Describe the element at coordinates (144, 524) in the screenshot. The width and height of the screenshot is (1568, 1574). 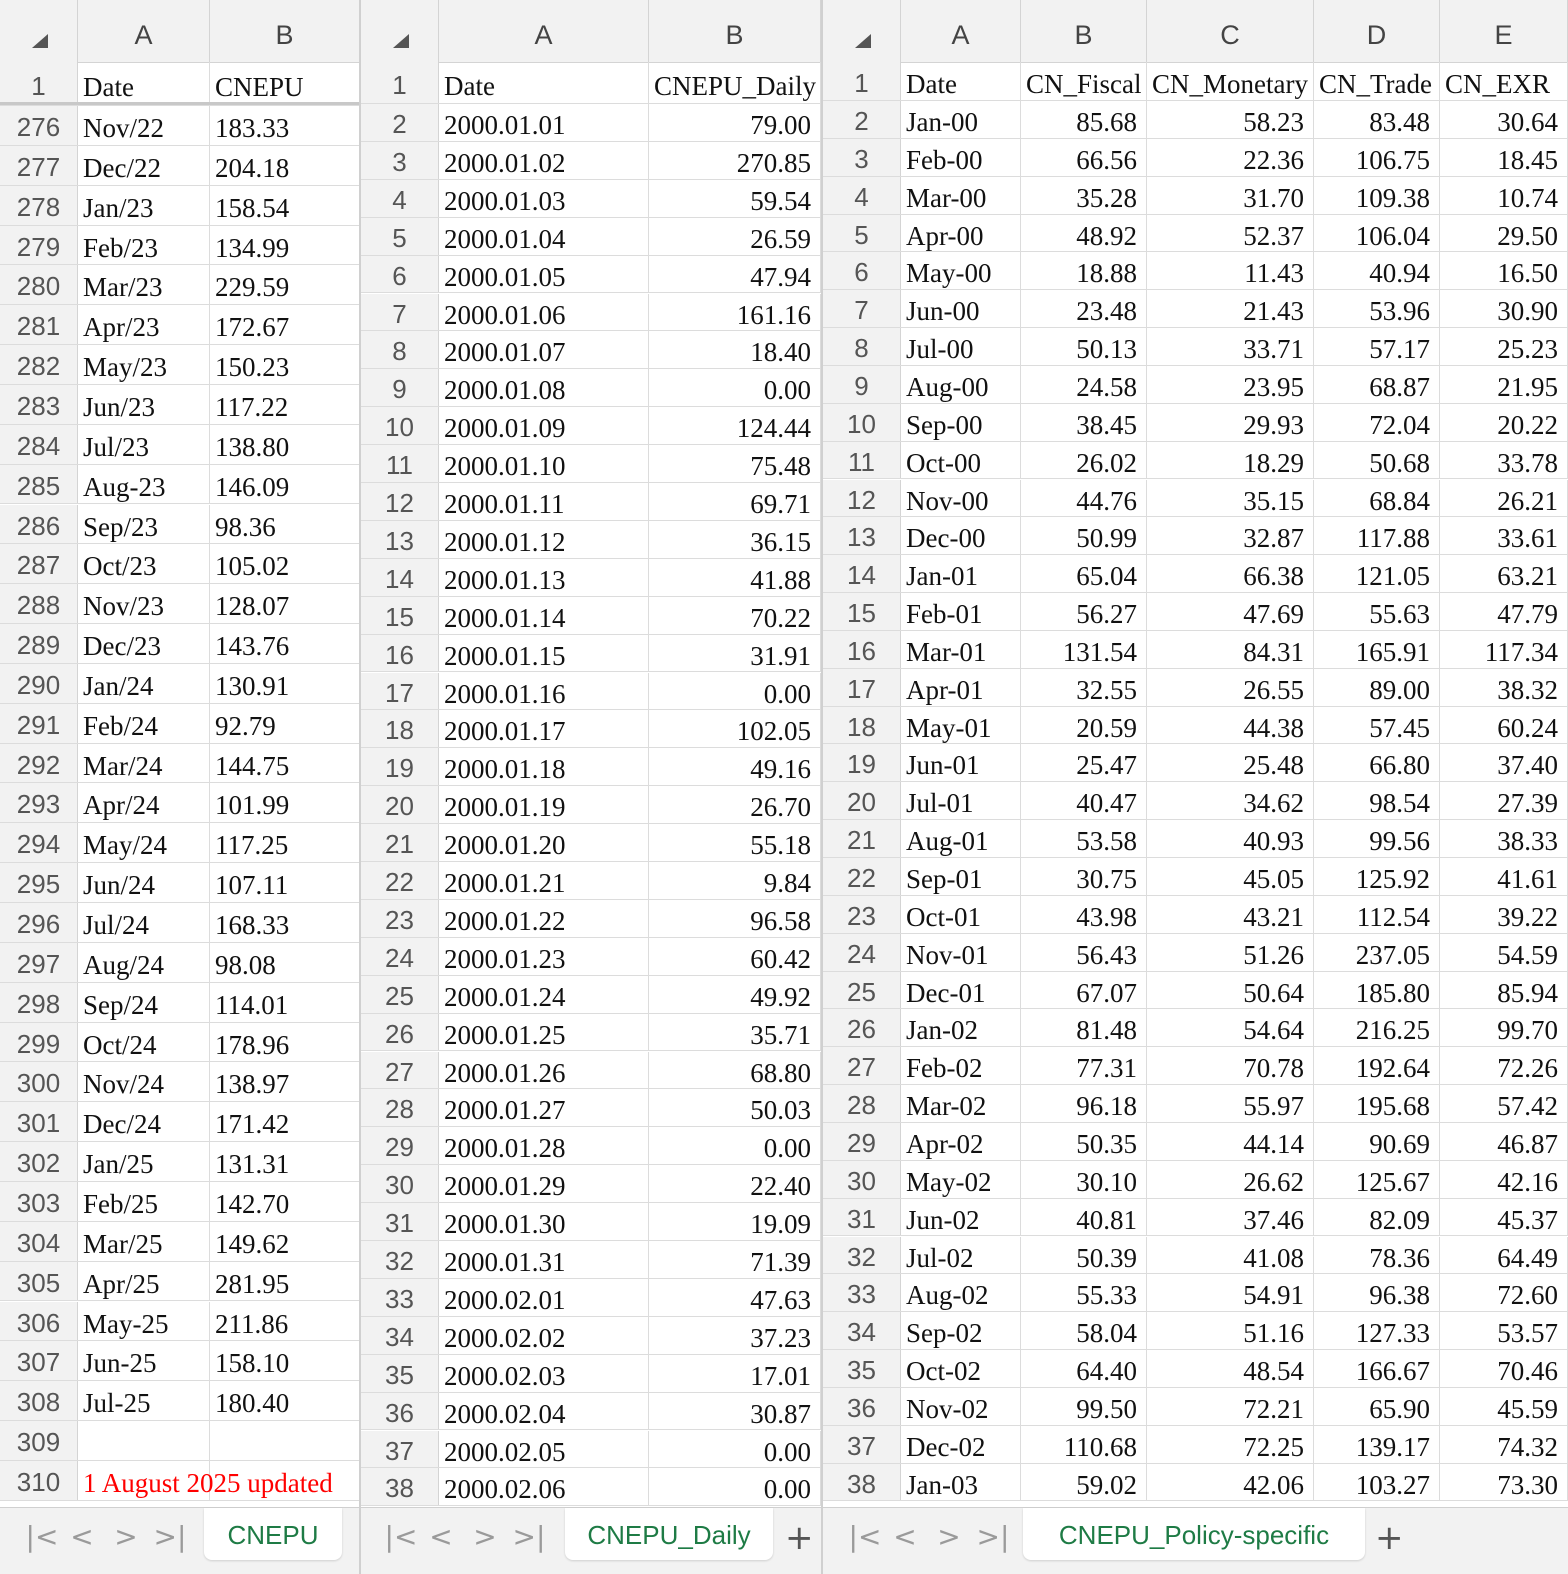
I see `table-cell: Sep/23` at that location.